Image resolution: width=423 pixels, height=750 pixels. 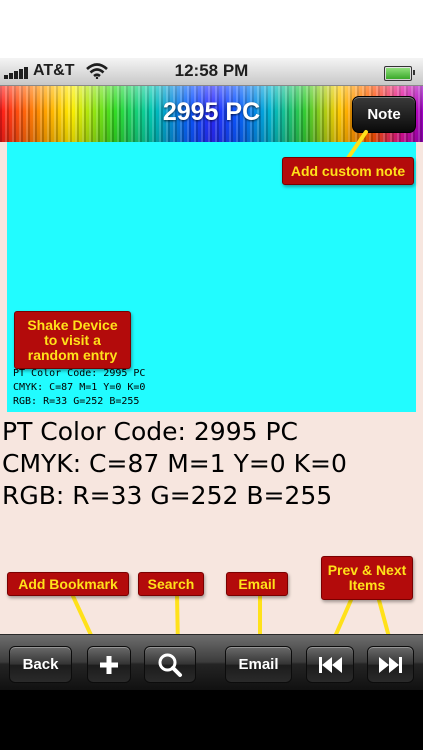 What do you see at coordinates (79, 373) in the screenshot?
I see `swatch-info-code: PT Color Code: 2995 PC` at bounding box center [79, 373].